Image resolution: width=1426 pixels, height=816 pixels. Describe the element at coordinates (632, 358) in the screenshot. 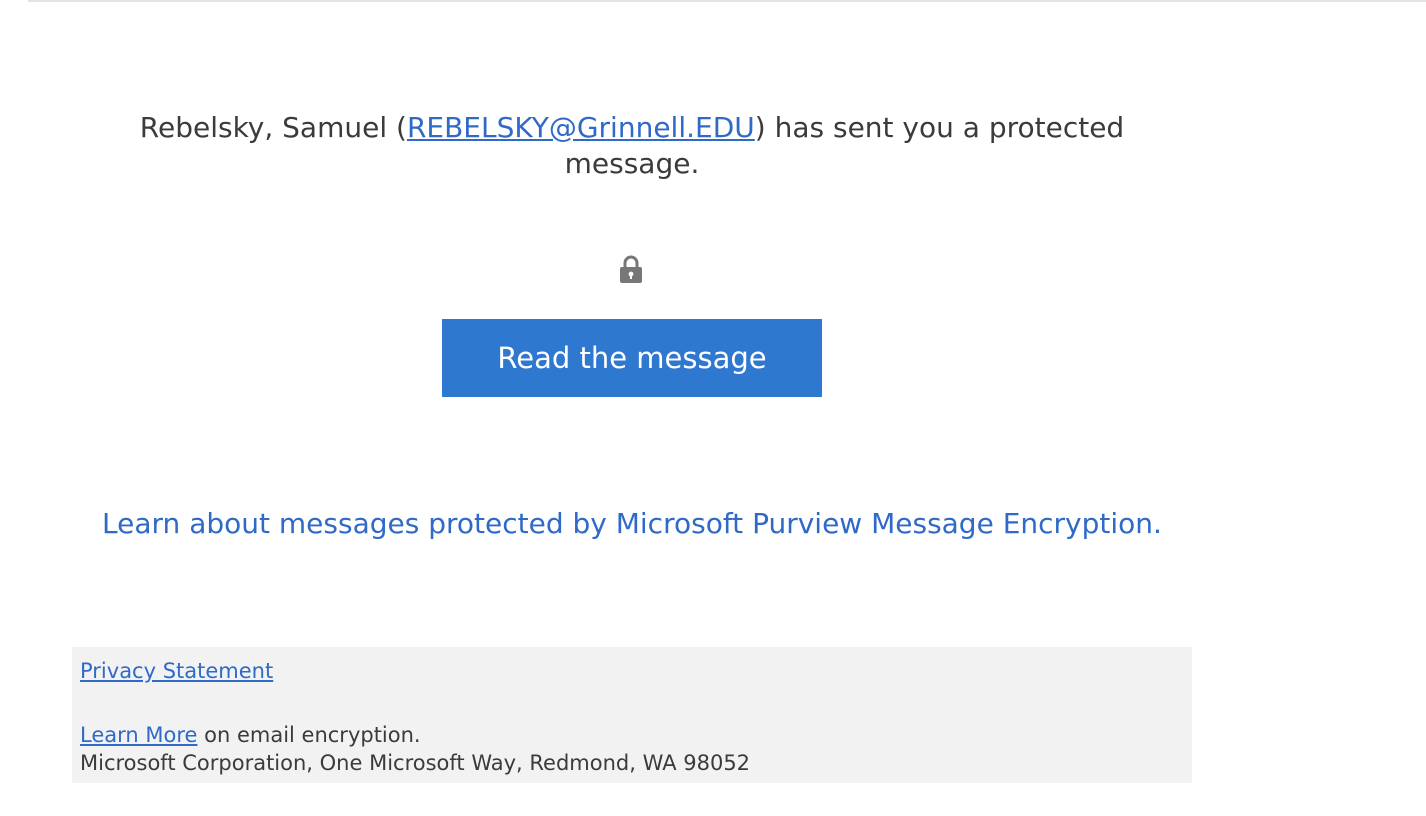

I see `read-message-button: Read the message` at that location.